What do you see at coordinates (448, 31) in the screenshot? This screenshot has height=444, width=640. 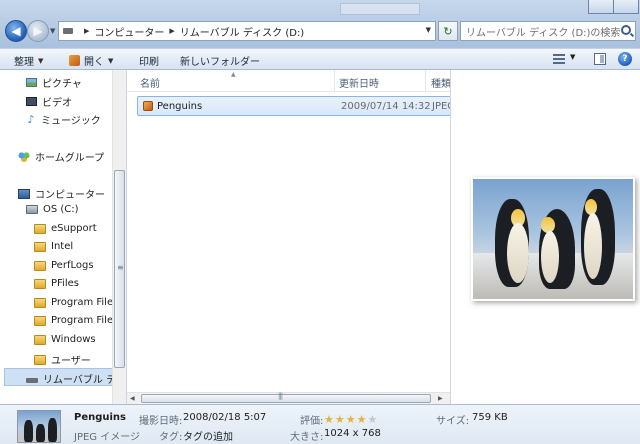 I see `refresh-button: ↻` at bounding box center [448, 31].